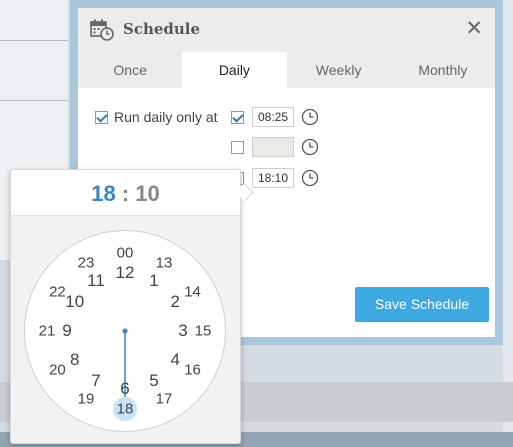  I want to click on tab-daily: Daily, so click(234, 70).